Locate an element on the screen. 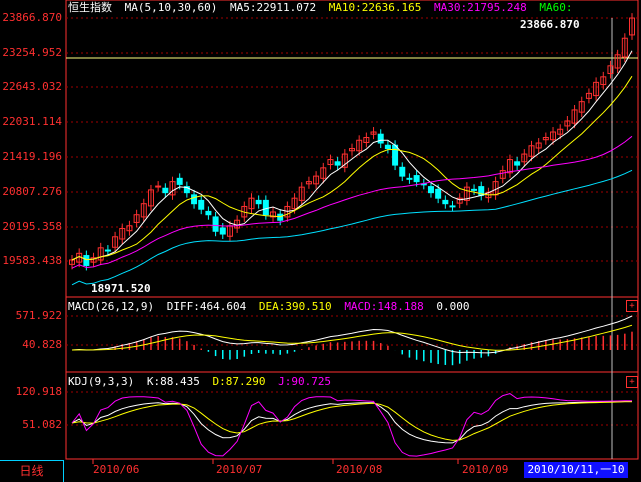  x-tick: 2010/06 is located at coordinates (116, 469).